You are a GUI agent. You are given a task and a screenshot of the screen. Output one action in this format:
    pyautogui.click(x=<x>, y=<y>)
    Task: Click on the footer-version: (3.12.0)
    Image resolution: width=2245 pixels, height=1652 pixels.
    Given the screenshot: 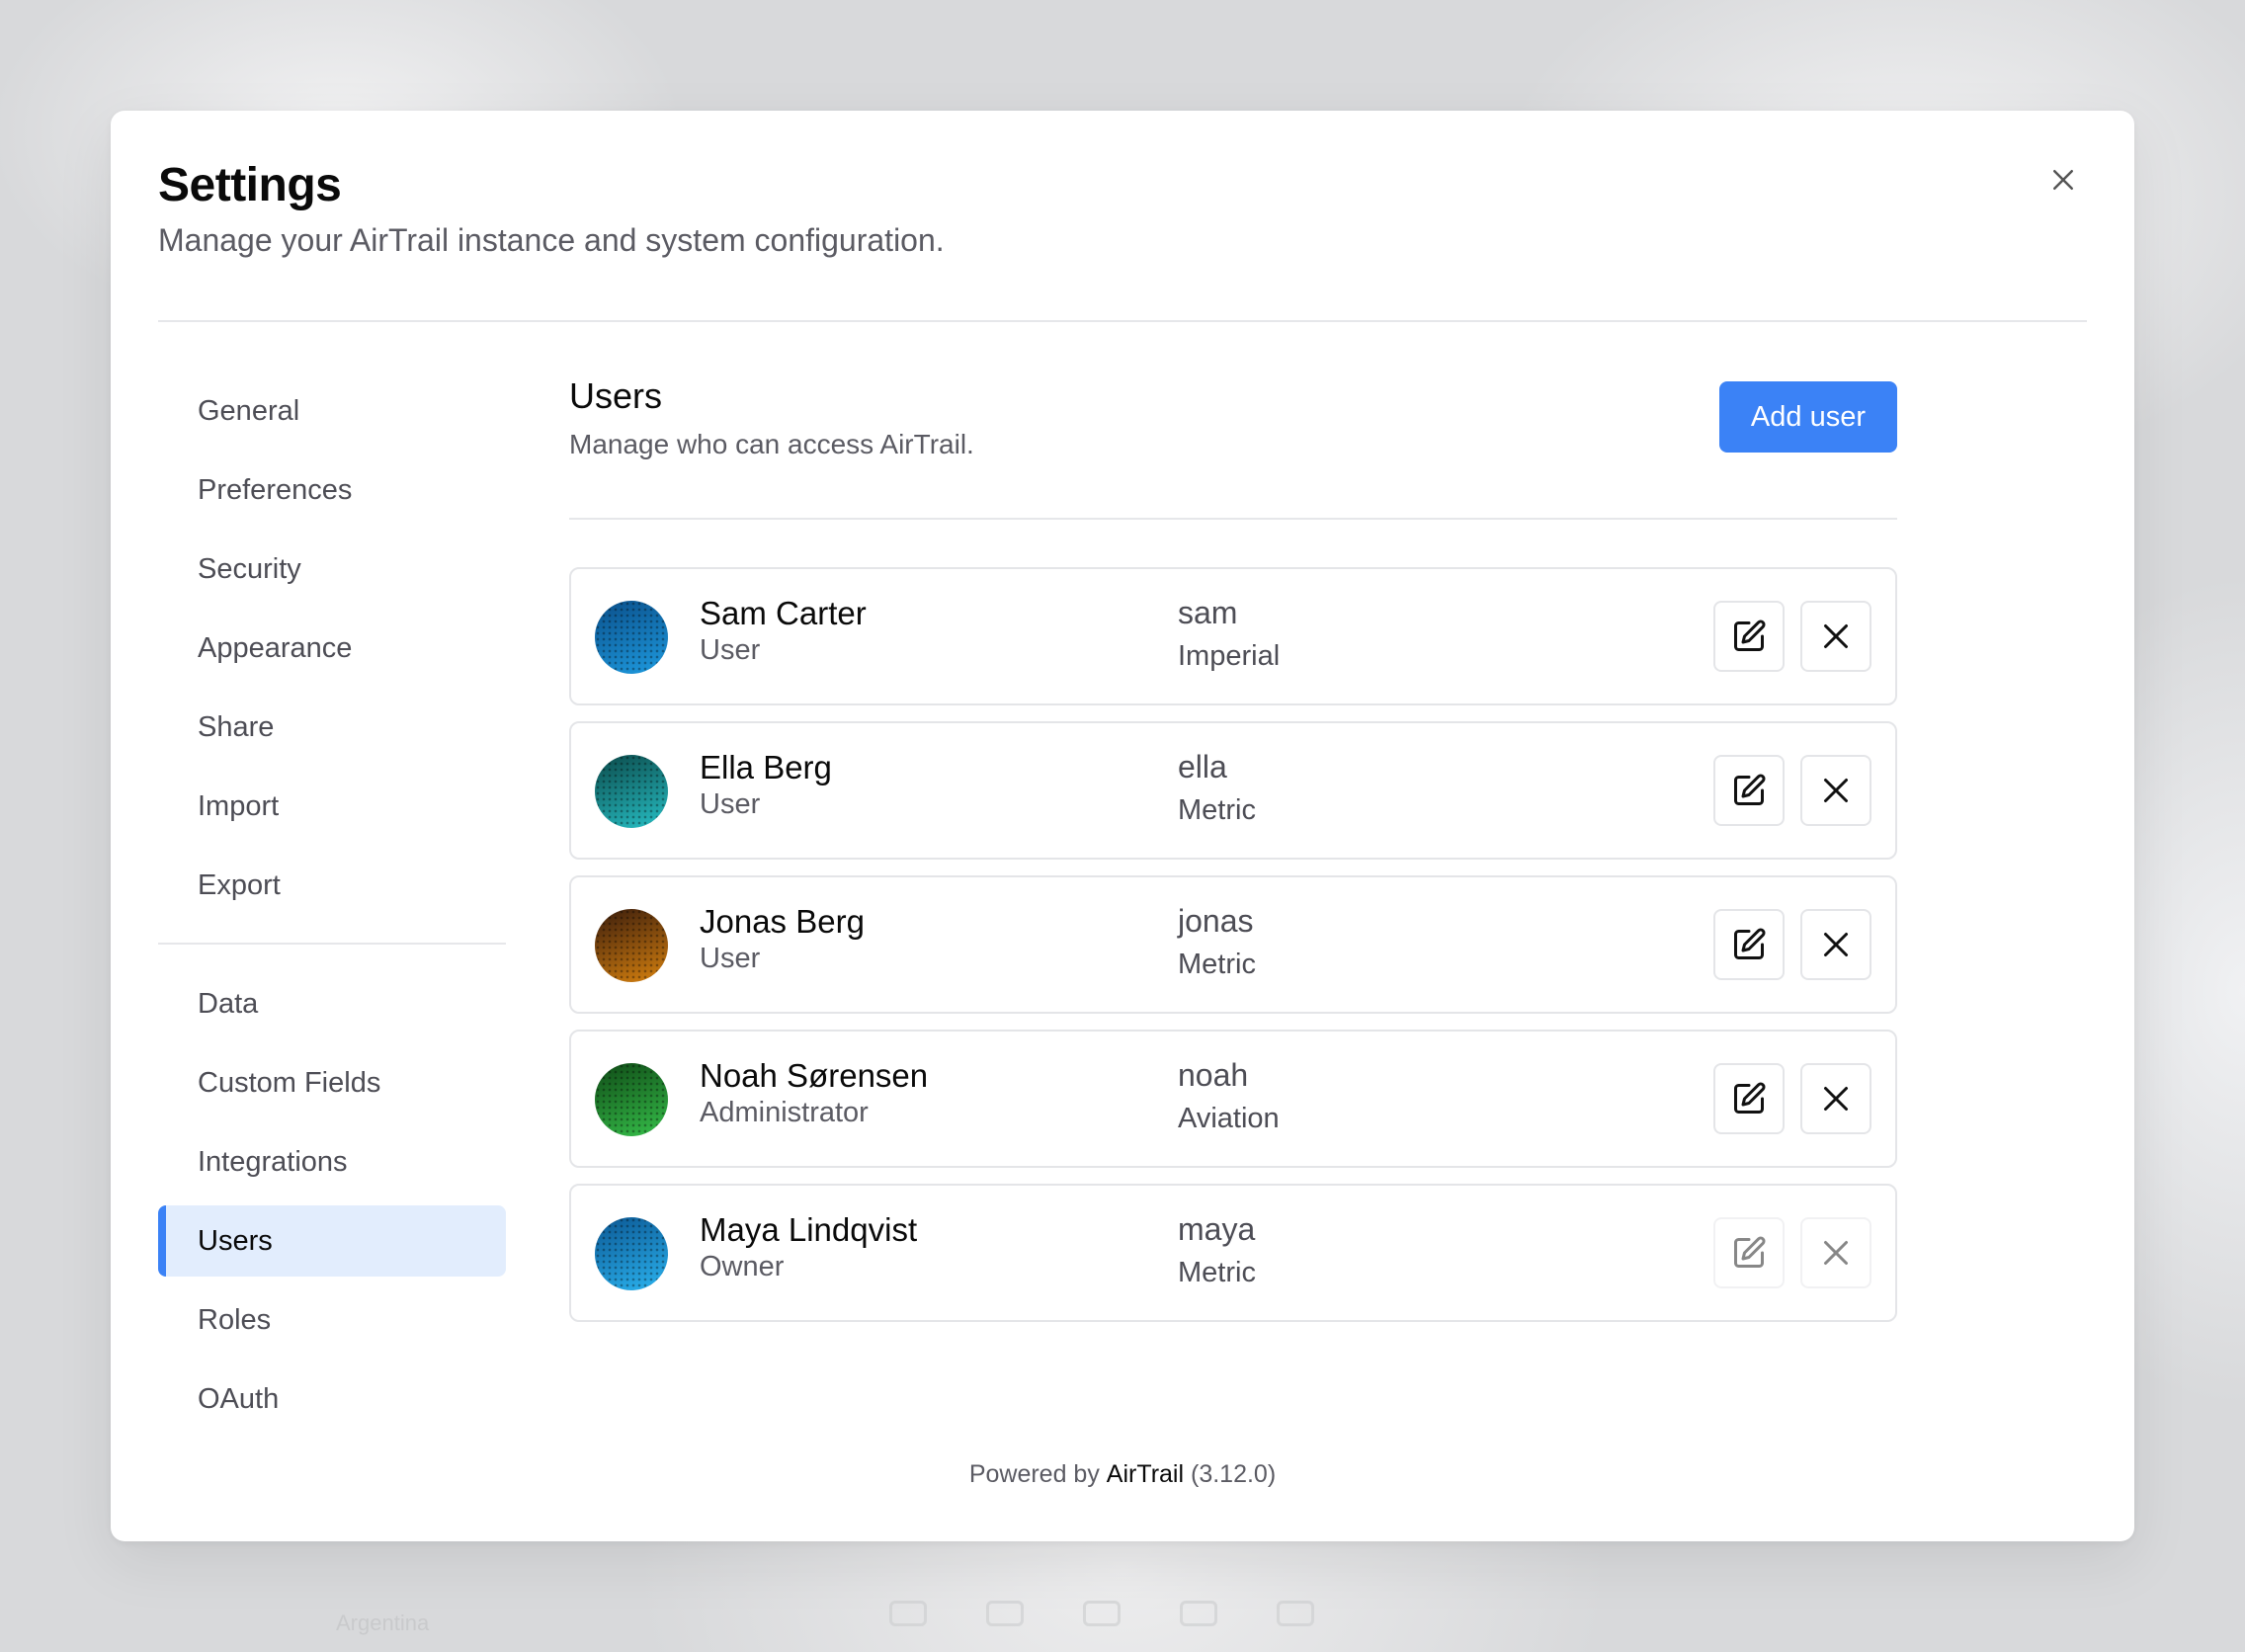 What is the action you would take?
    pyautogui.click(x=1234, y=1474)
    